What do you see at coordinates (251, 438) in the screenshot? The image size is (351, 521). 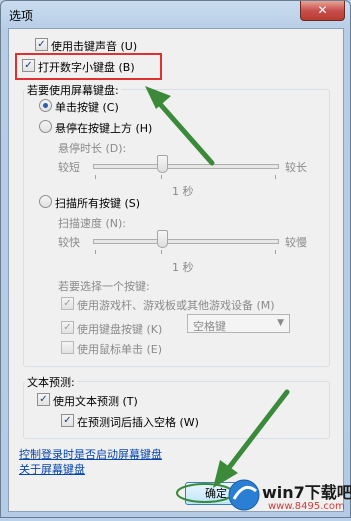 I see `arrow-to-ok` at bounding box center [251, 438].